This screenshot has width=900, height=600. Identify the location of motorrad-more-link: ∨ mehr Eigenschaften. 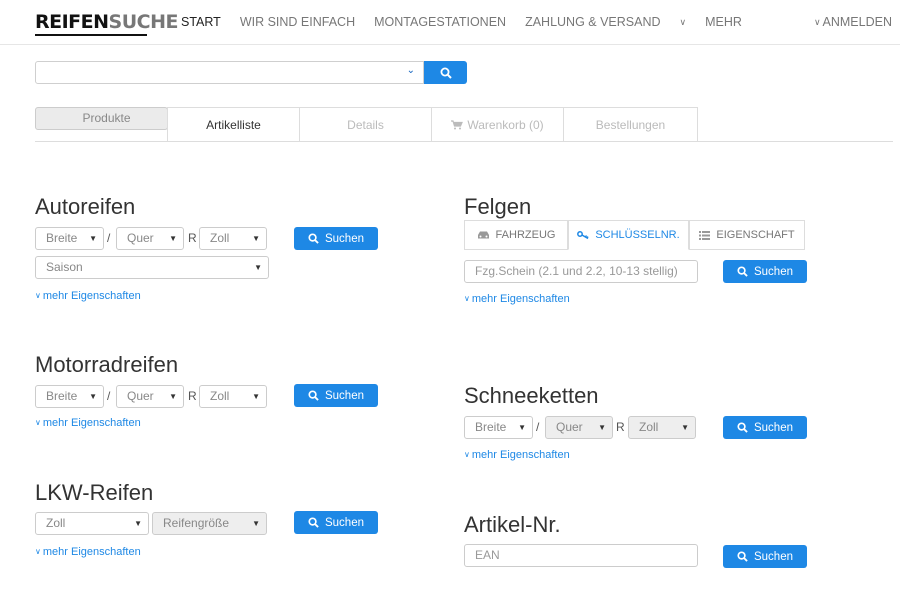
(88, 423).